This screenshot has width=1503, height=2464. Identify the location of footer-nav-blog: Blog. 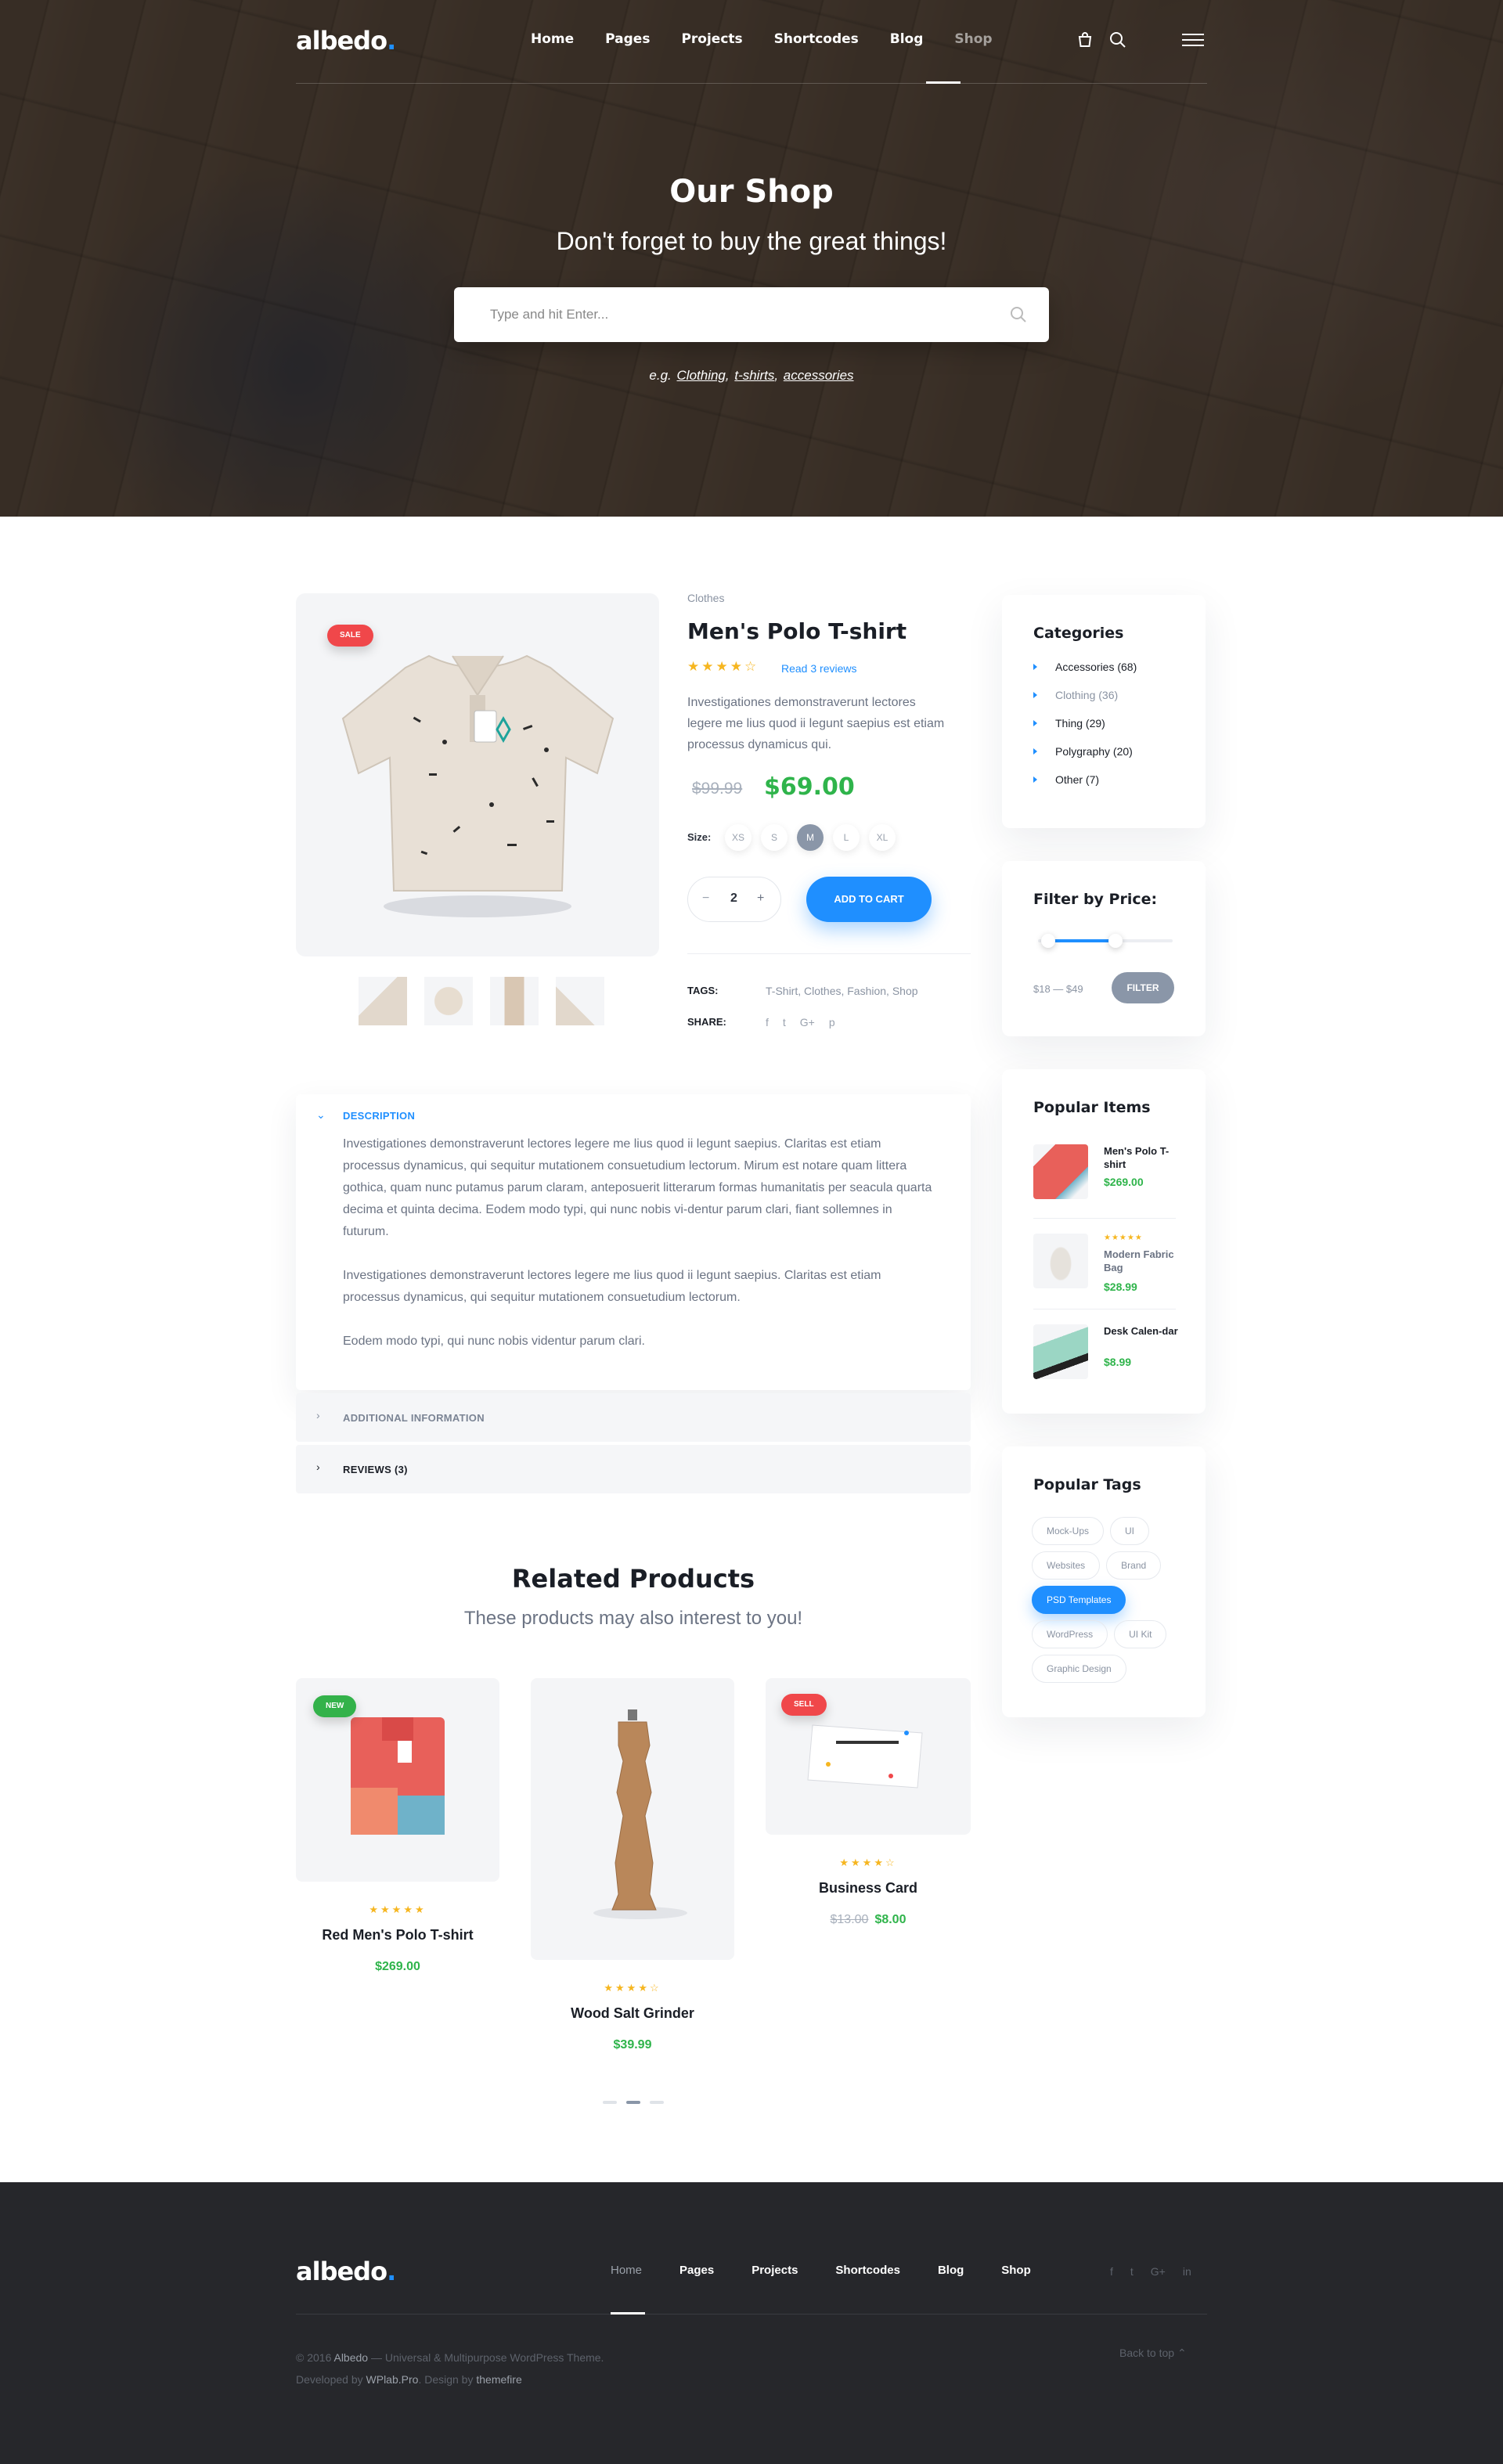
(951, 2271).